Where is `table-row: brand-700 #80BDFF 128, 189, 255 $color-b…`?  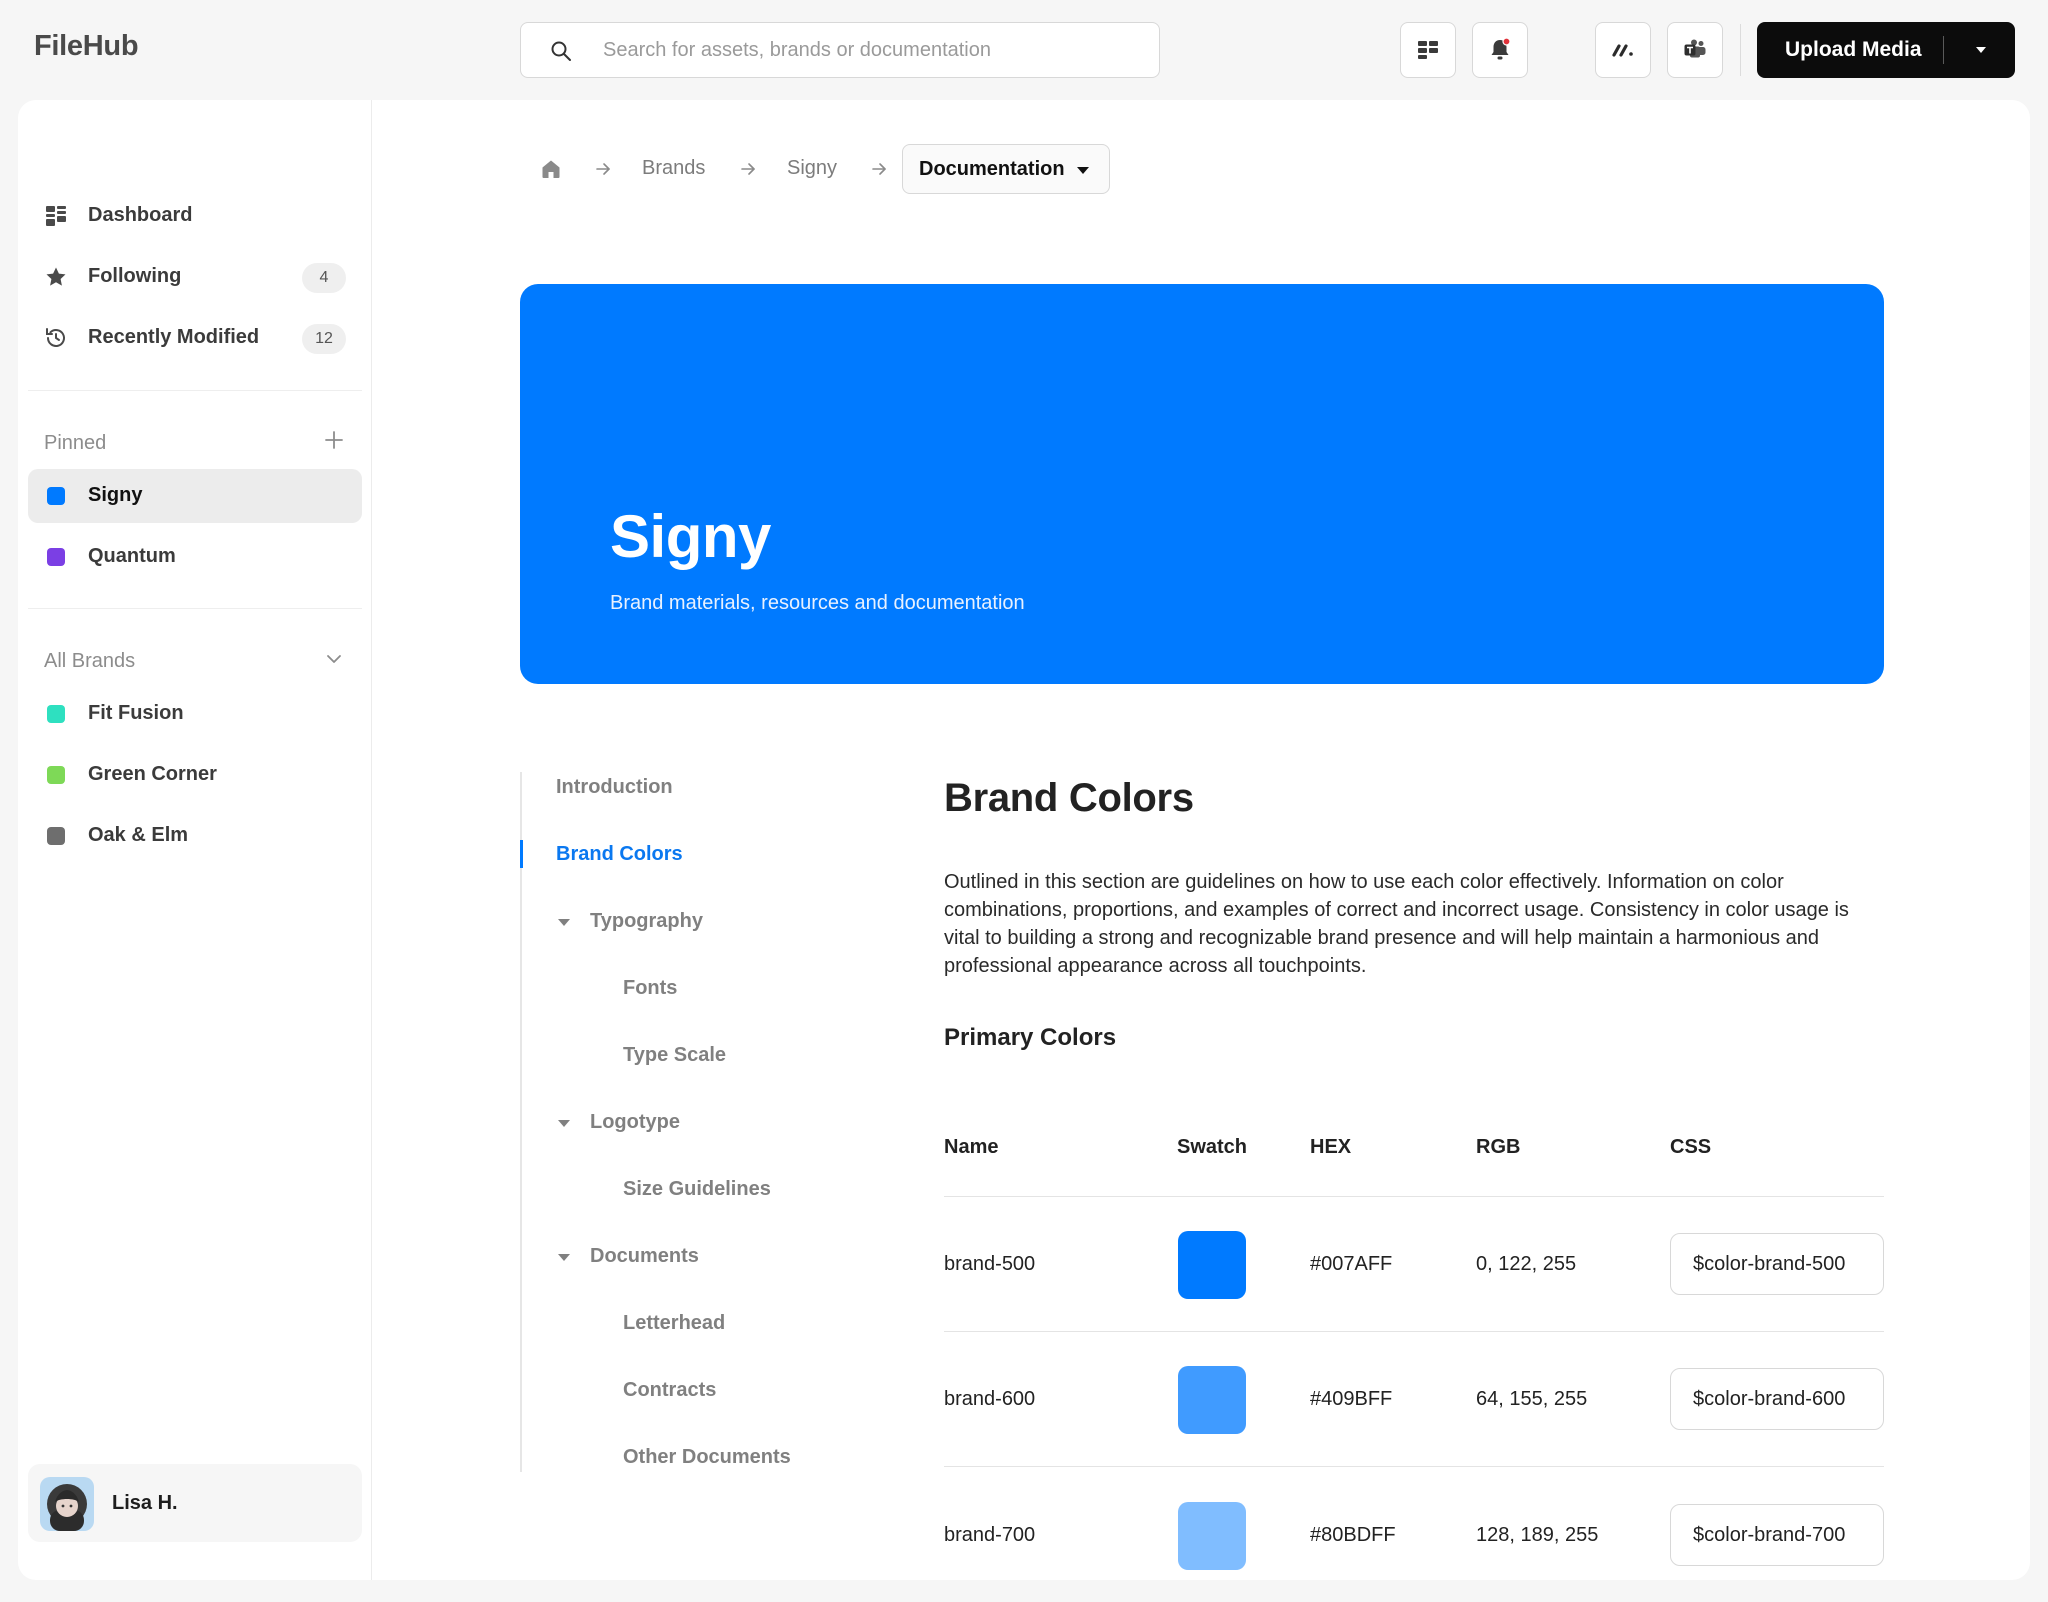 table-row: brand-700 #80BDFF 128, 189, 255 $color-b… is located at coordinates (1414, 1535).